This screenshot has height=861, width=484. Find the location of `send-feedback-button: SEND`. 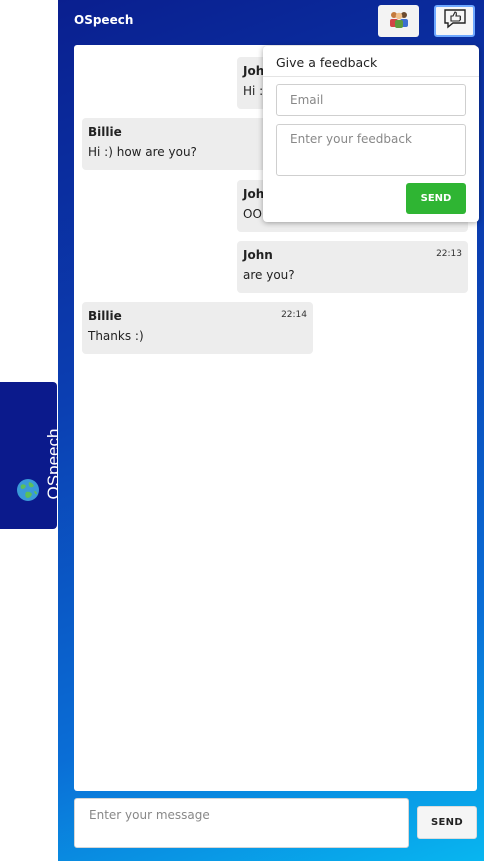

send-feedback-button: SEND is located at coordinates (436, 198).